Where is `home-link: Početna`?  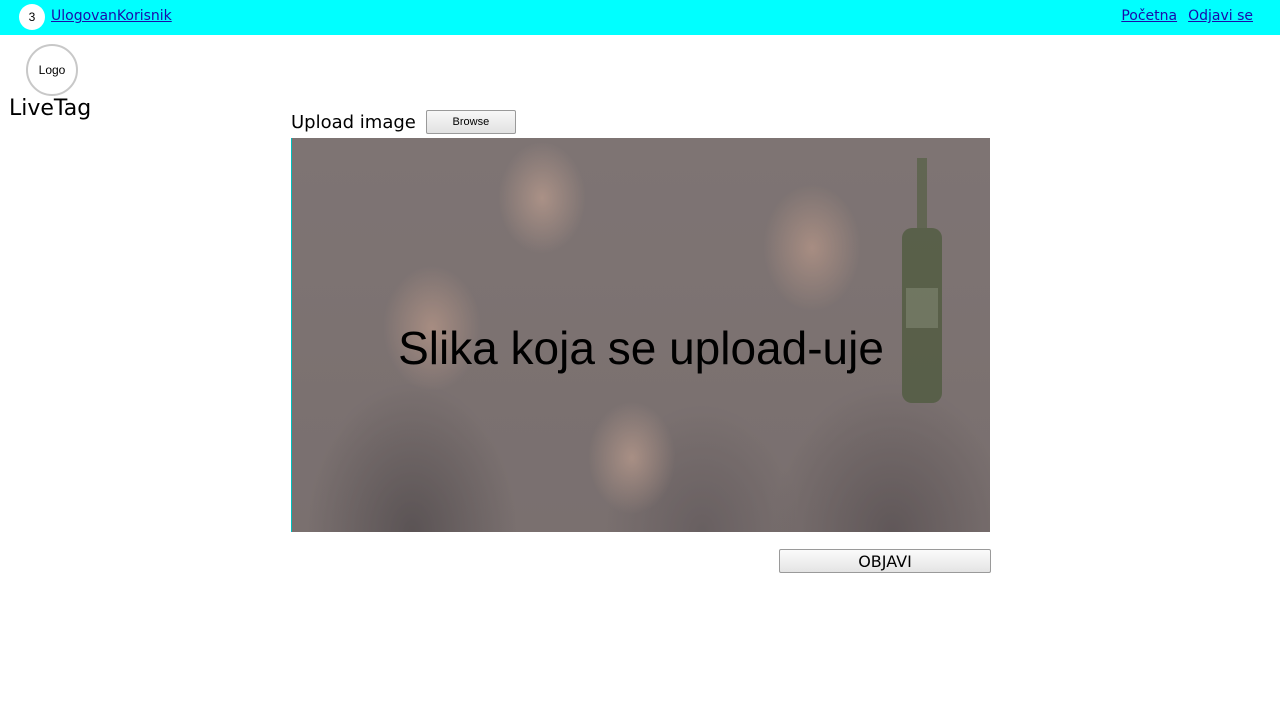
home-link: Početna is located at coordinates (1149, 16).